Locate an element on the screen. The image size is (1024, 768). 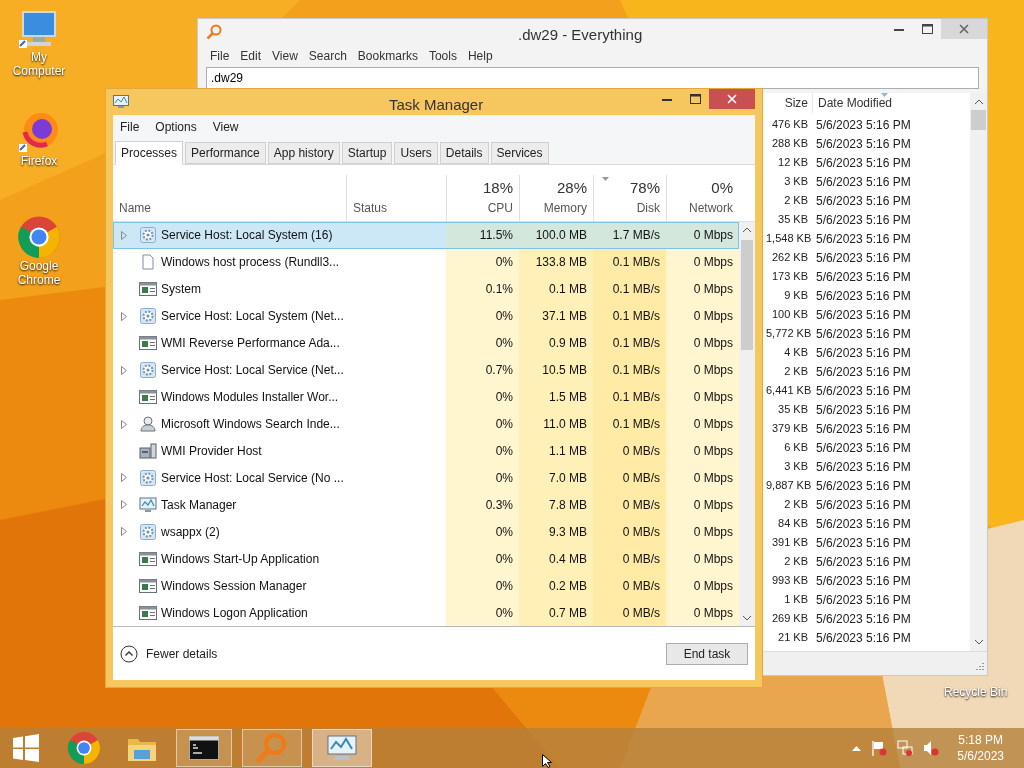
size-cell-text: 269 KB is located at coordinates (789, 619).